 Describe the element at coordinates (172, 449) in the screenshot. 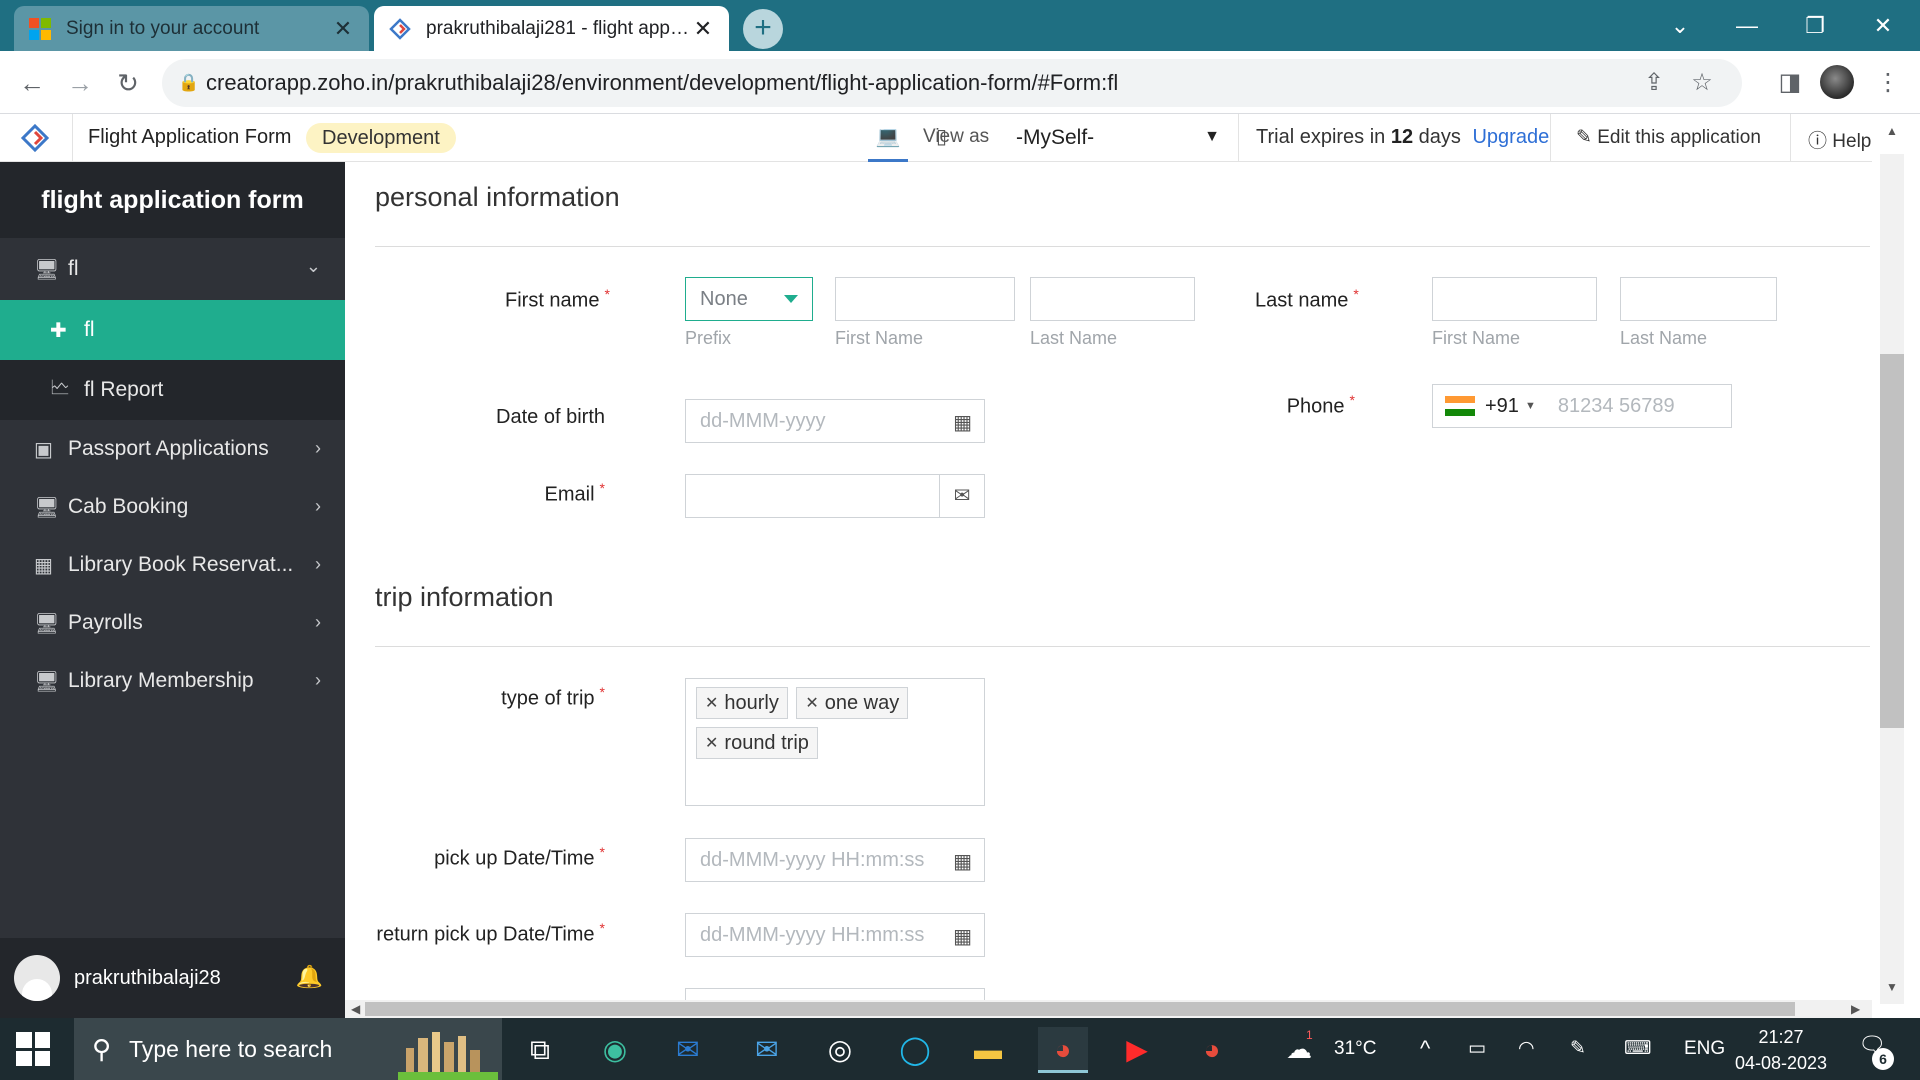

I see `sidebar-item-passport-applications: ▣ Passport Applications ›` at that location.